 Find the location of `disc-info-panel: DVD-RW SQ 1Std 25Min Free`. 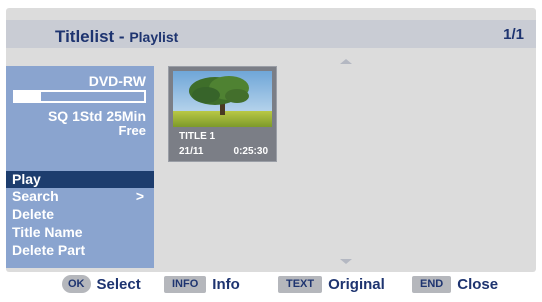

disc-info-panel: DVD-RW SQ 1Std 25Min Free is located at coordinates (80, 118).